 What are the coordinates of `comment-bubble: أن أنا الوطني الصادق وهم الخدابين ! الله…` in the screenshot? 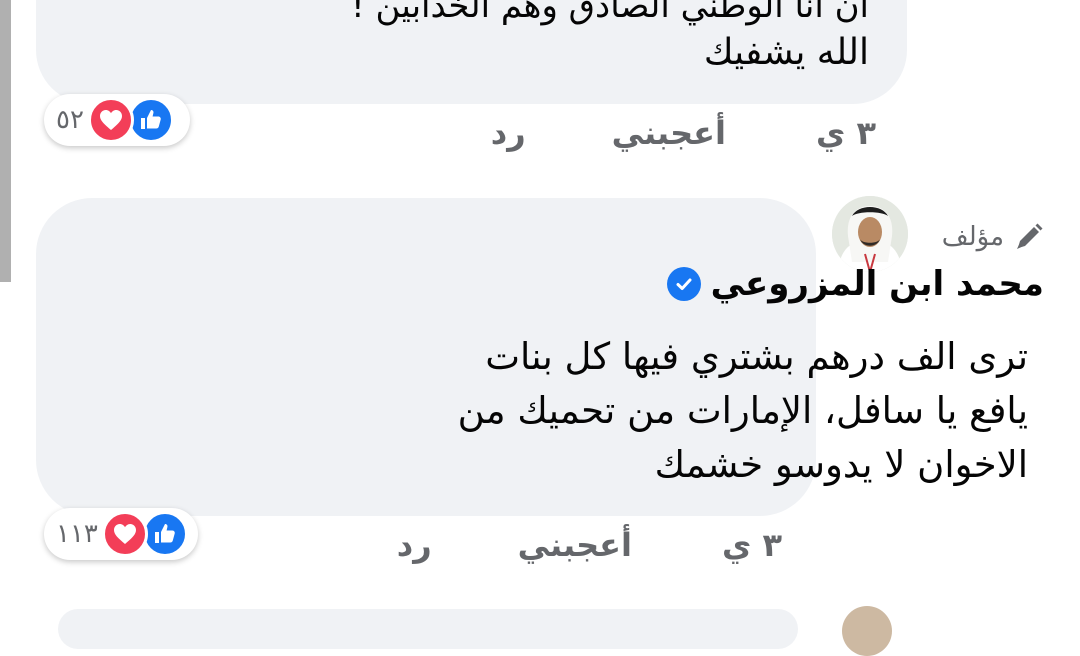 It's located at (471, 52).